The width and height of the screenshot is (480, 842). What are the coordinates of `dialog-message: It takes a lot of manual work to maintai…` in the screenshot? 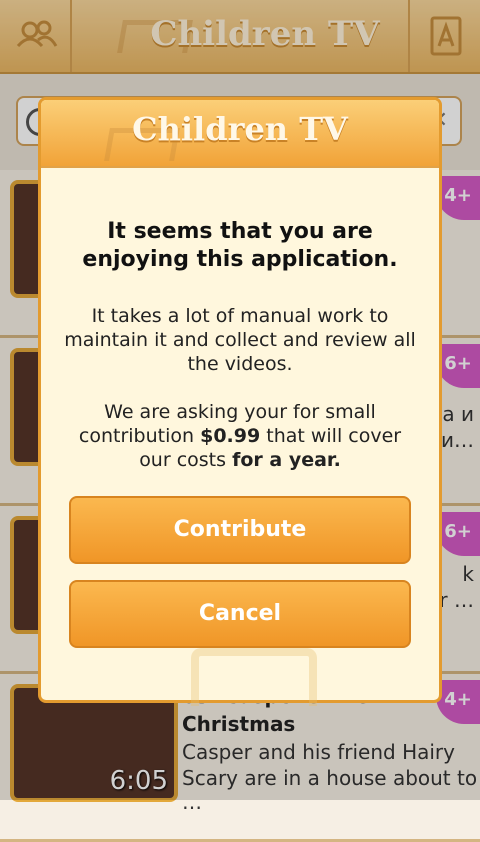 It's located at (240, 340).